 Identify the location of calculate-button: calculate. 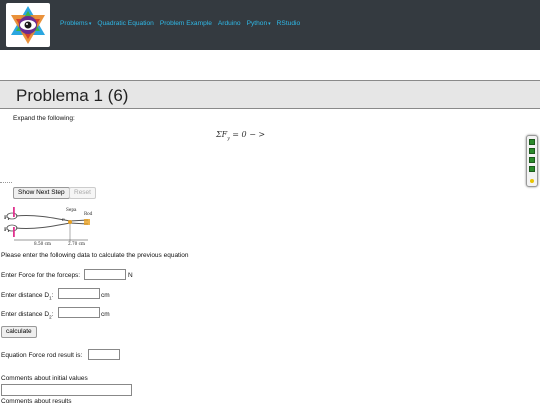
(19, 332).